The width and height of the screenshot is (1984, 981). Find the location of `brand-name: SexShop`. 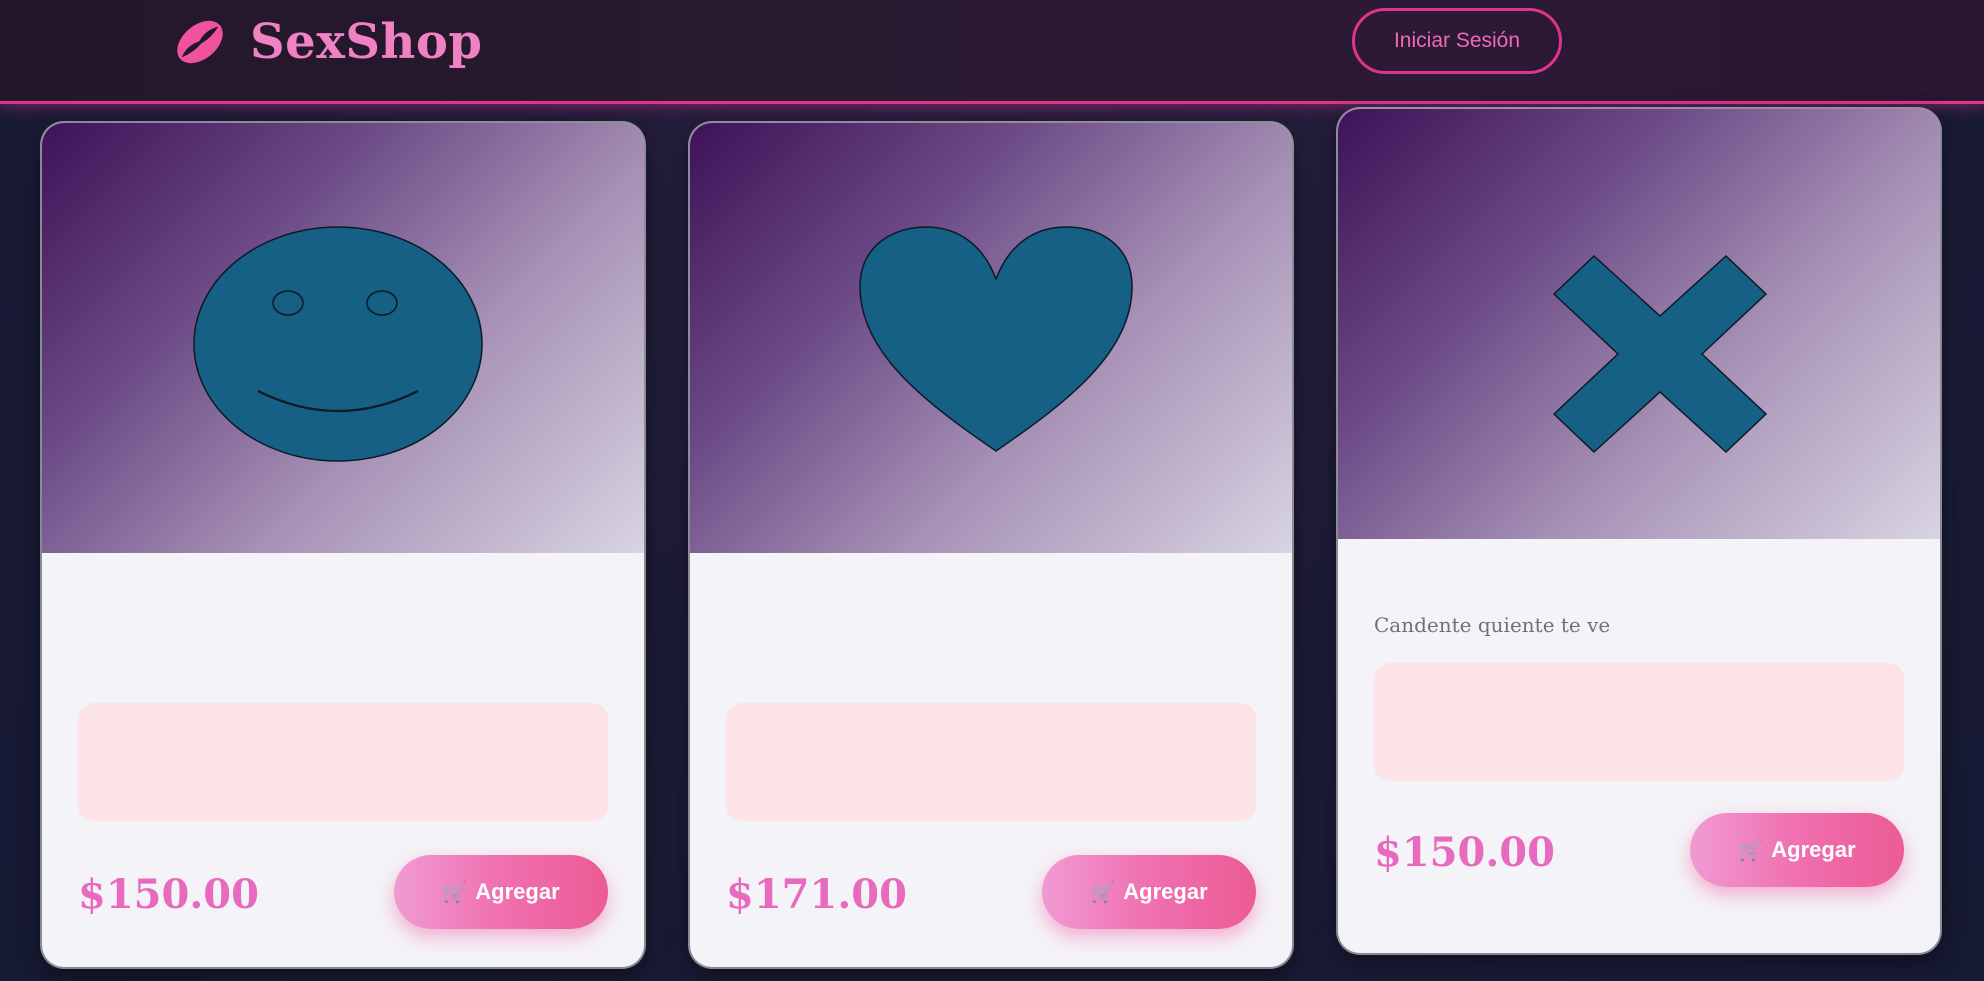

brand-name: SexShop is located at coordinates (366, 42).